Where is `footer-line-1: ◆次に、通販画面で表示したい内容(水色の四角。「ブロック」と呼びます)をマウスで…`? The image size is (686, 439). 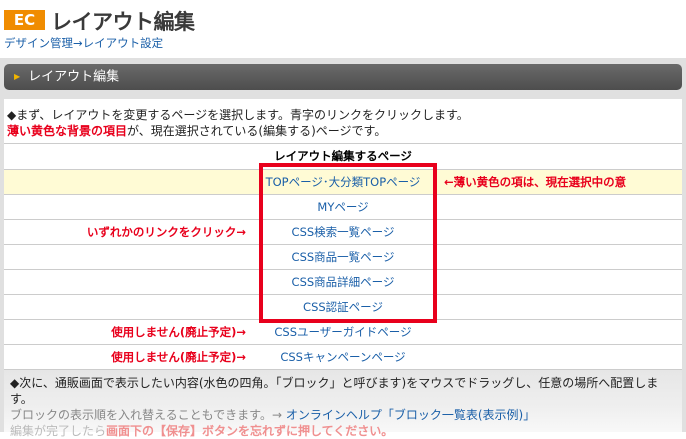 footer-line-1: ◆次に、通販画面で表示したい内容(水色の四角。「ブロック」と呼びます)をマウスで… is located at coordinates (334, 391).